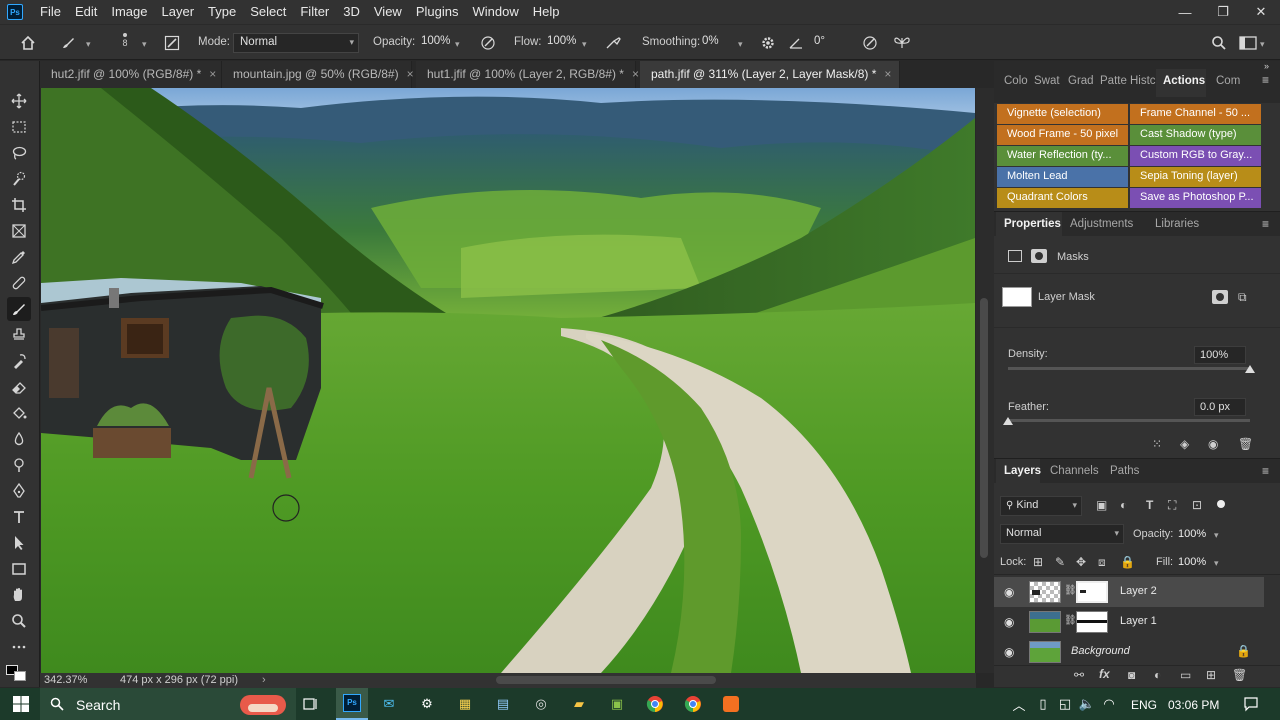  What do you see at coordinates (614, 43) in the screenshot?
I see `airbrush-icon` at bounding box center [614, 43].